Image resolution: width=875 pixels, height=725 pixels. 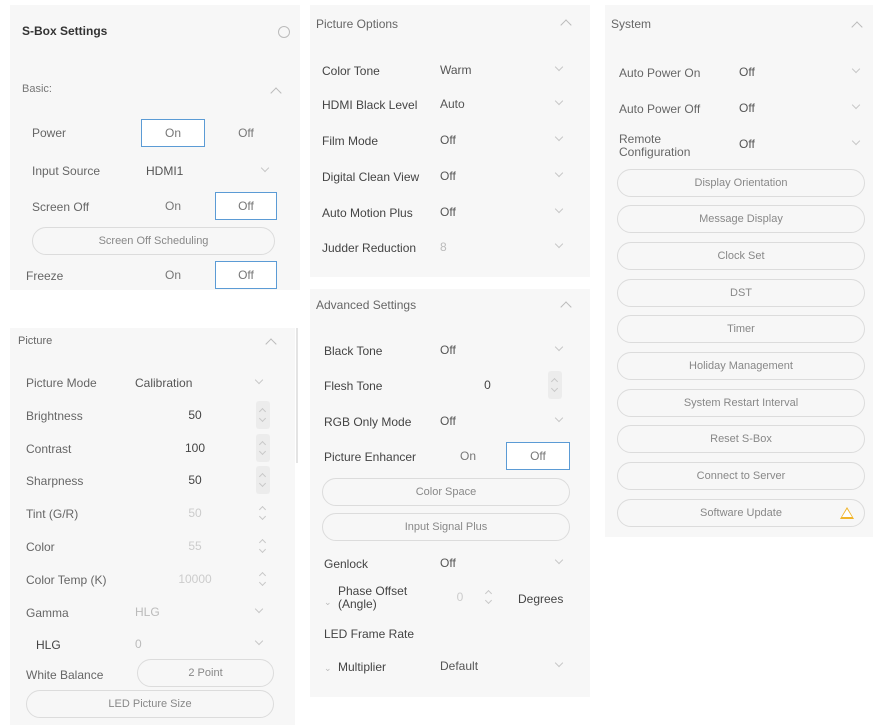 I want to click on timer-button: Timer, so click(x=741, y=329).